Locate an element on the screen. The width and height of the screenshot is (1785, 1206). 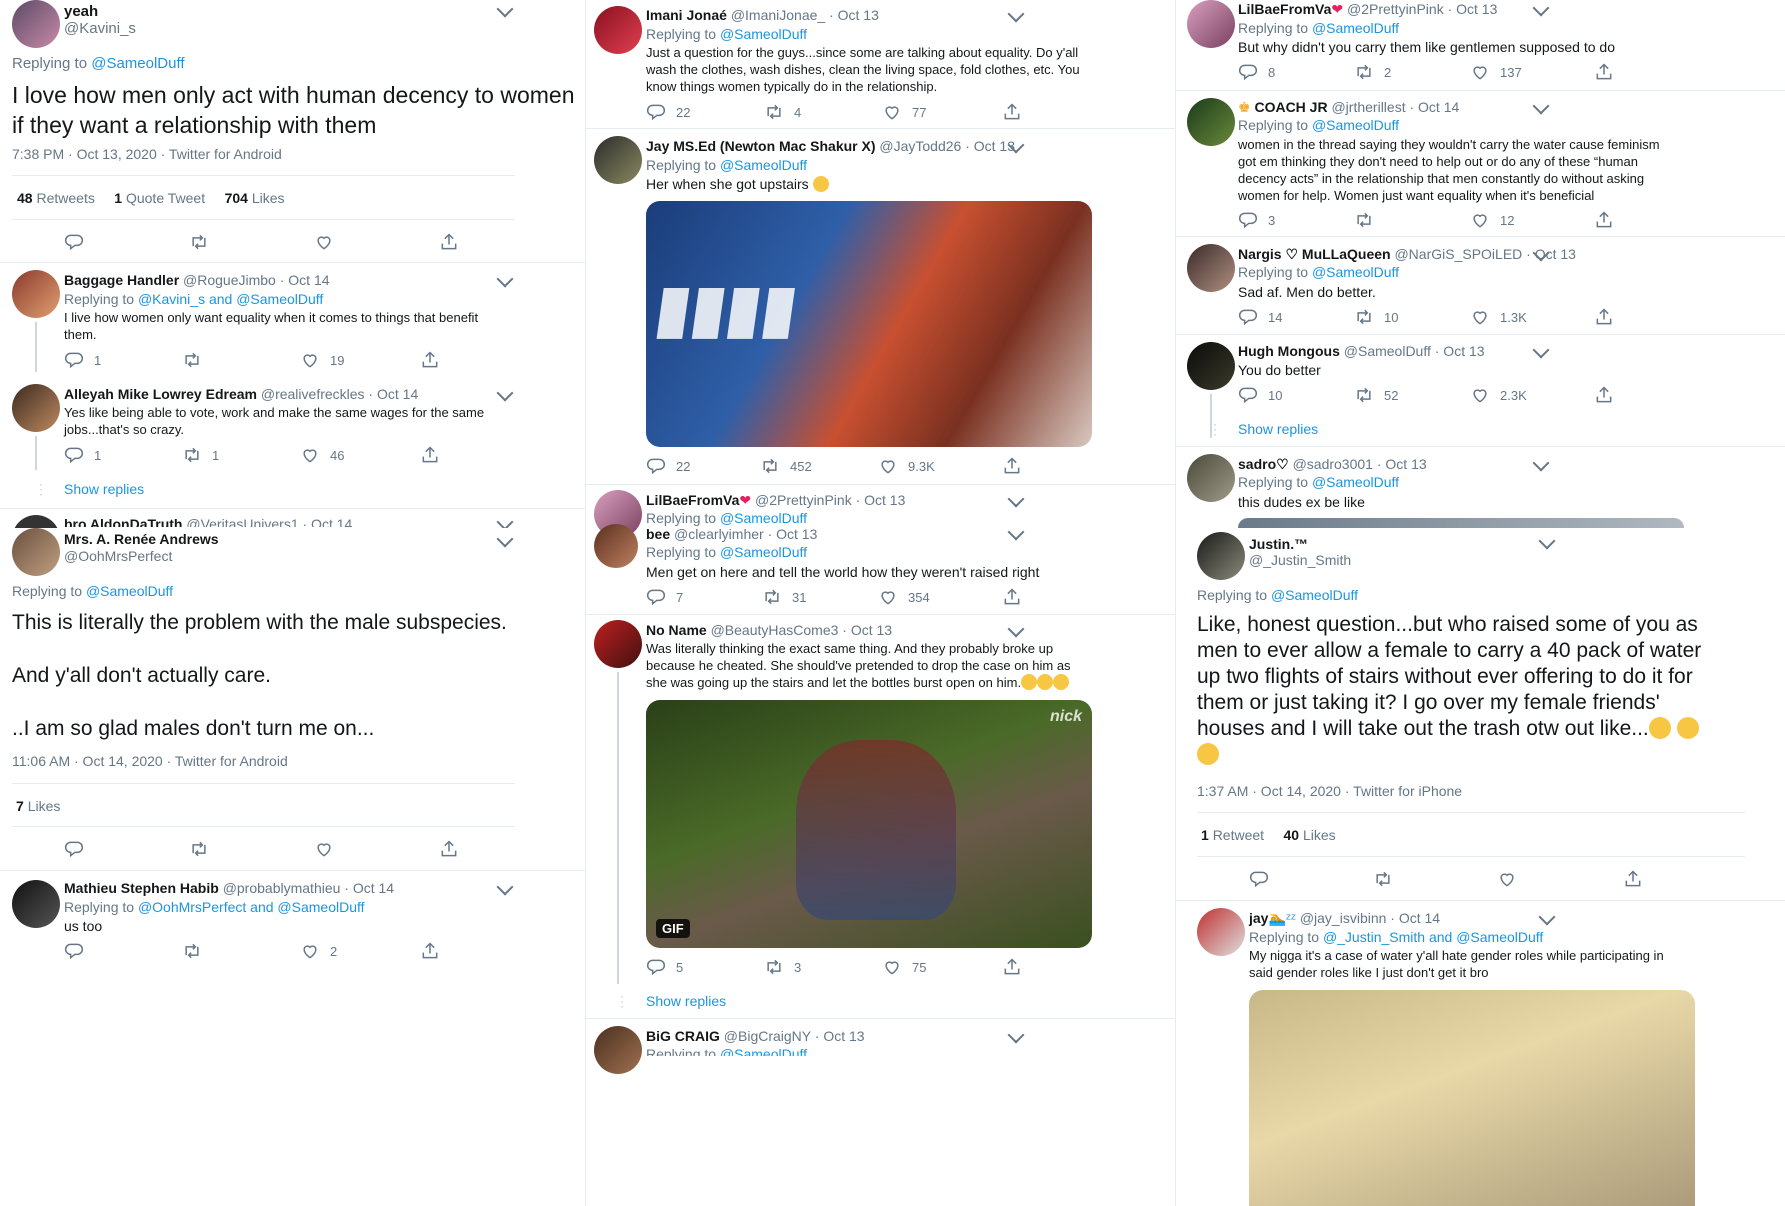
mention-link: @_Justin_Smith and @SameolDuff is located at coordinates (1433, 937).